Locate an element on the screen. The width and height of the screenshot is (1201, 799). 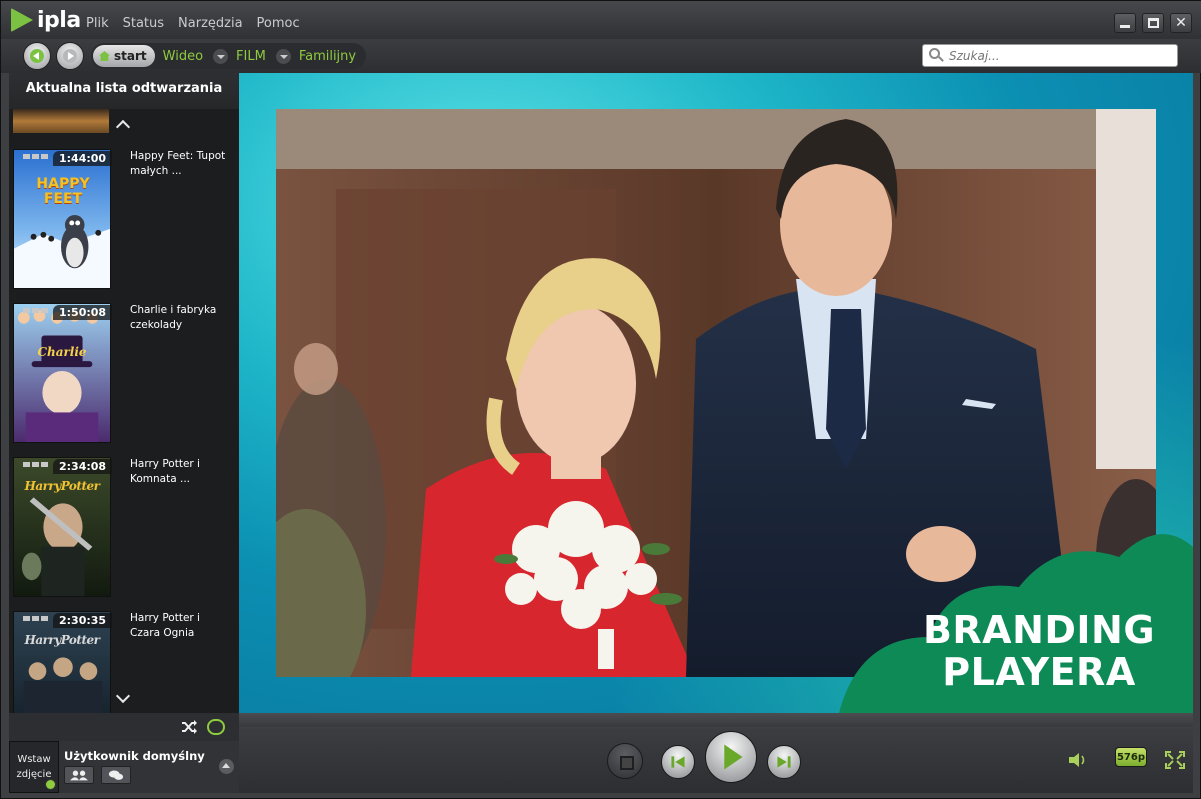
search-box is located at coordinates (1050, 55).